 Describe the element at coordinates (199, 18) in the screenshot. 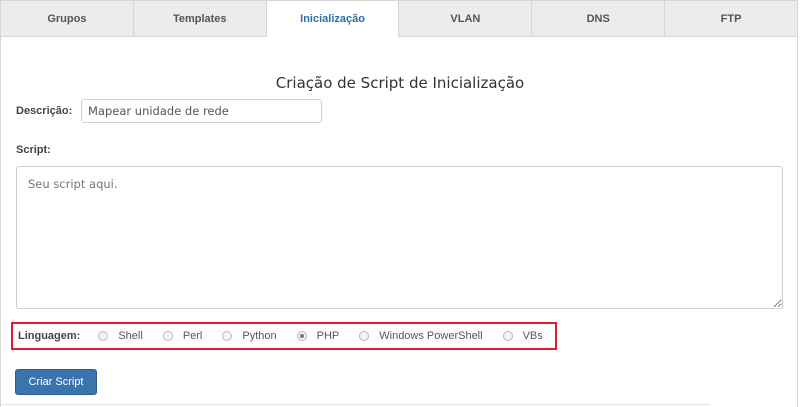

I see `tab-templates: Templates` at that location.